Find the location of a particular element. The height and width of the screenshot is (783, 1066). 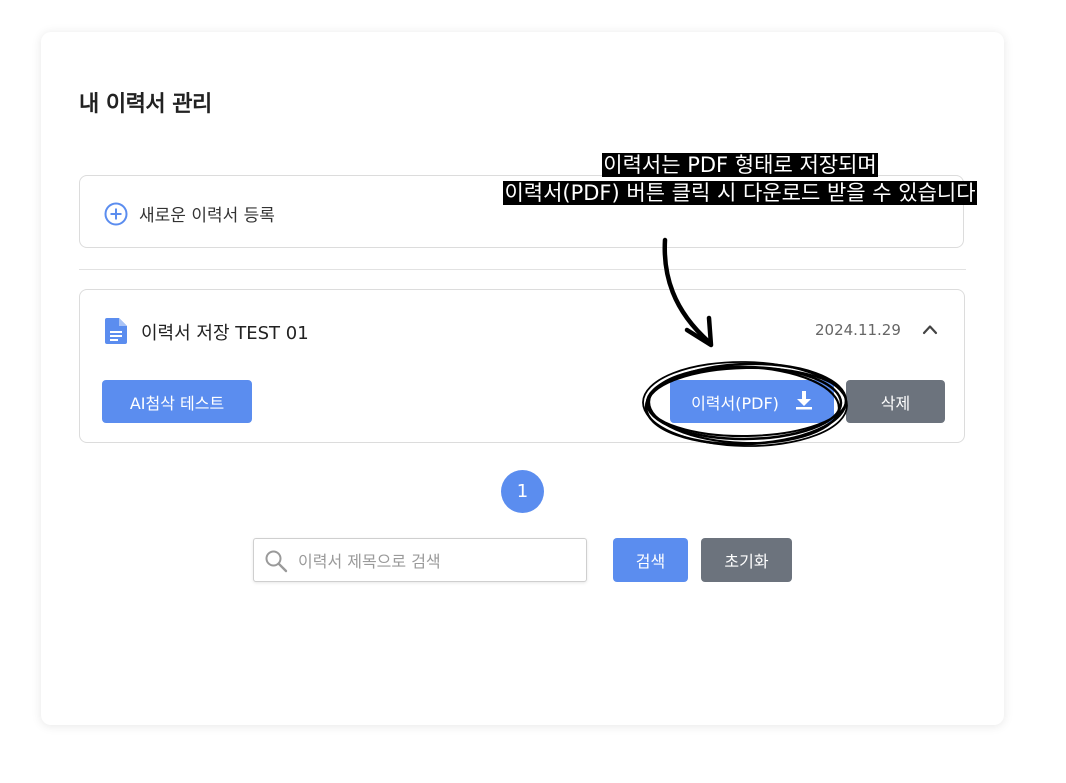

search-box is located at coordinates (420, 560).